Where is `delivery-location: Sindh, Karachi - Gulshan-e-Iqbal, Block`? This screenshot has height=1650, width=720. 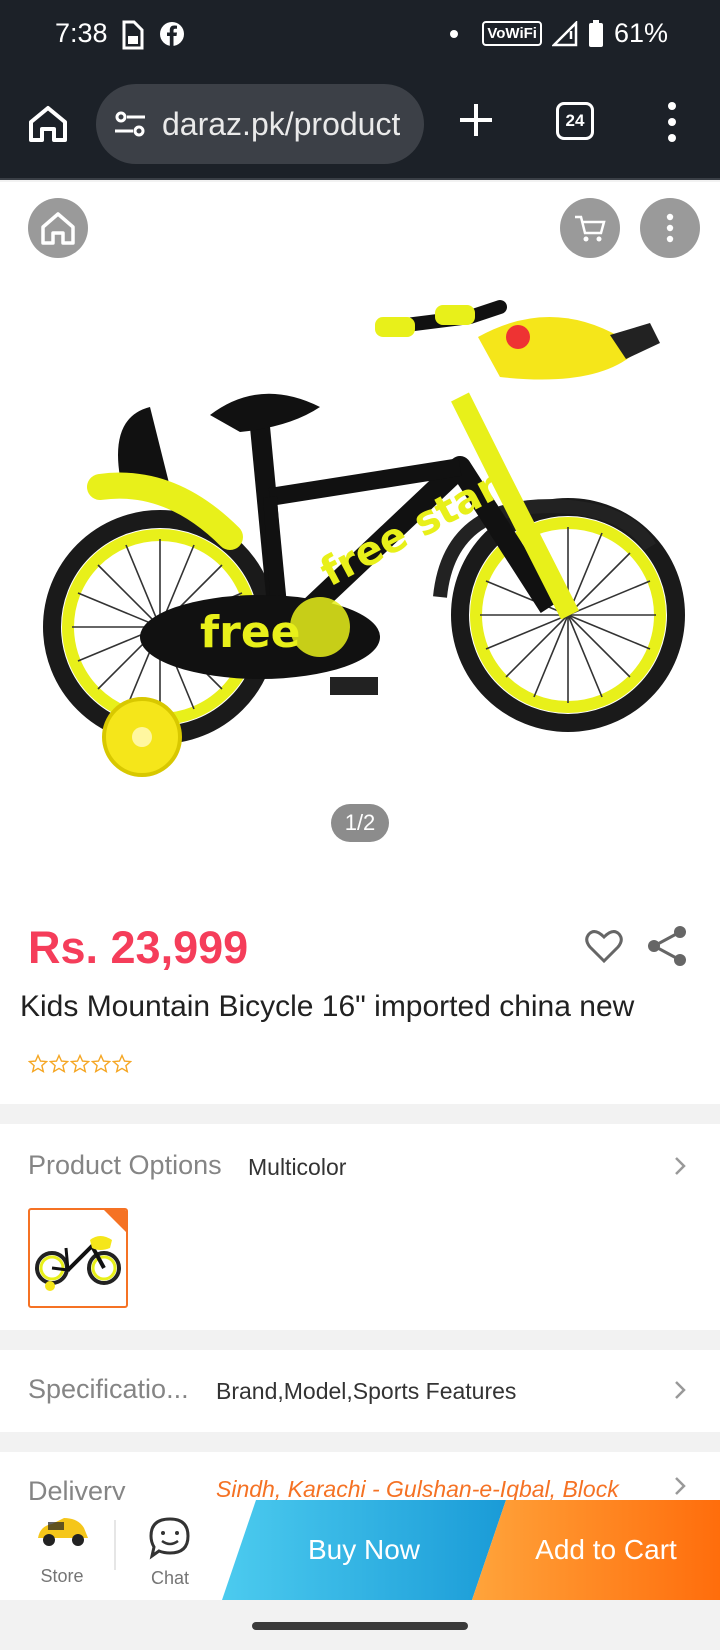 delivery-location: Sindh, Karachi - Gulshan-e-Iqbal, Block is located at coordinates (417, 1489).